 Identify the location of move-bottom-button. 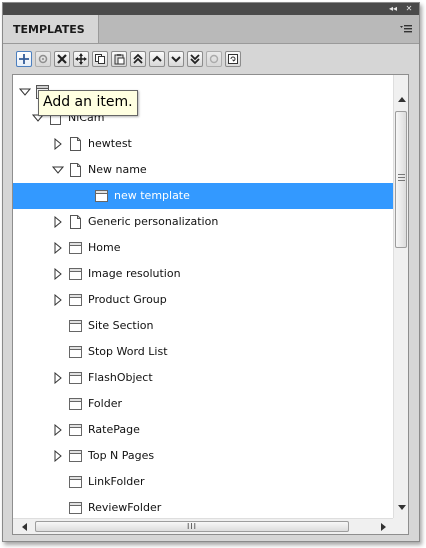
(195, 59).